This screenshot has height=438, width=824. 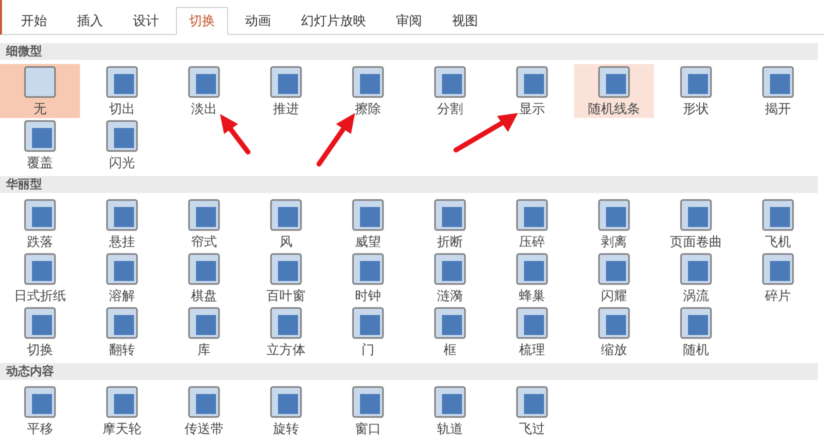 I want to click on transition-option: 无, so click(x=40, y=91).